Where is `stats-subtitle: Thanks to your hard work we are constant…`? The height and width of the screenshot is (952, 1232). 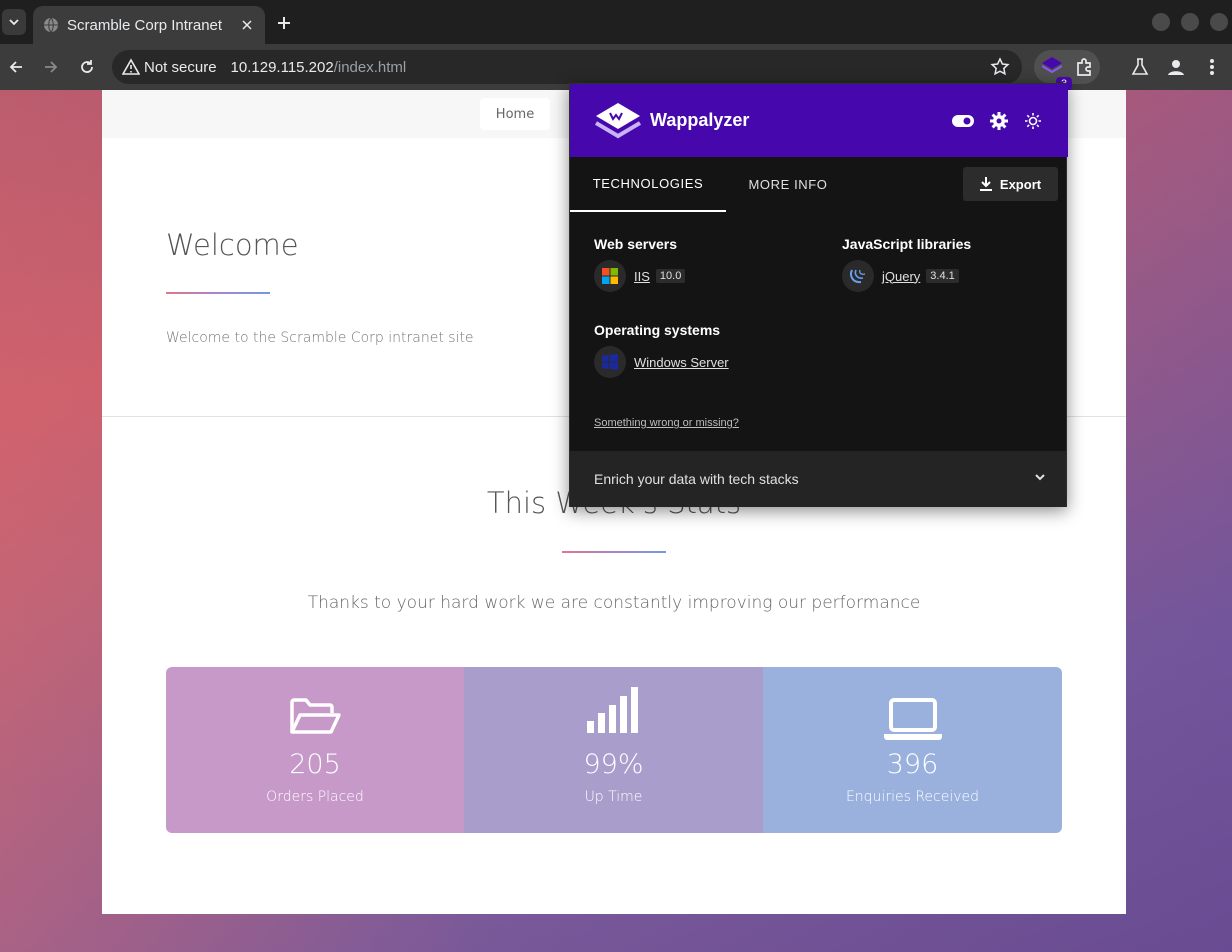
stats-subtitle: Thanks to your hard work we are constant… is located at coordinates (614, 603).